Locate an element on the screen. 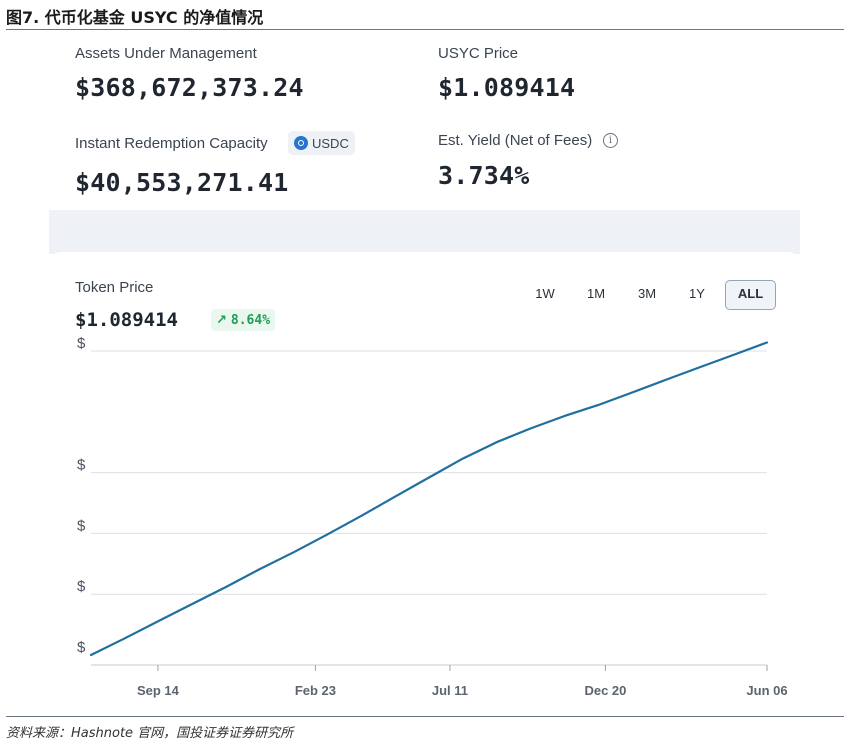  x-tick-label-3: Dec 20 is located at coordinates (605, 690).